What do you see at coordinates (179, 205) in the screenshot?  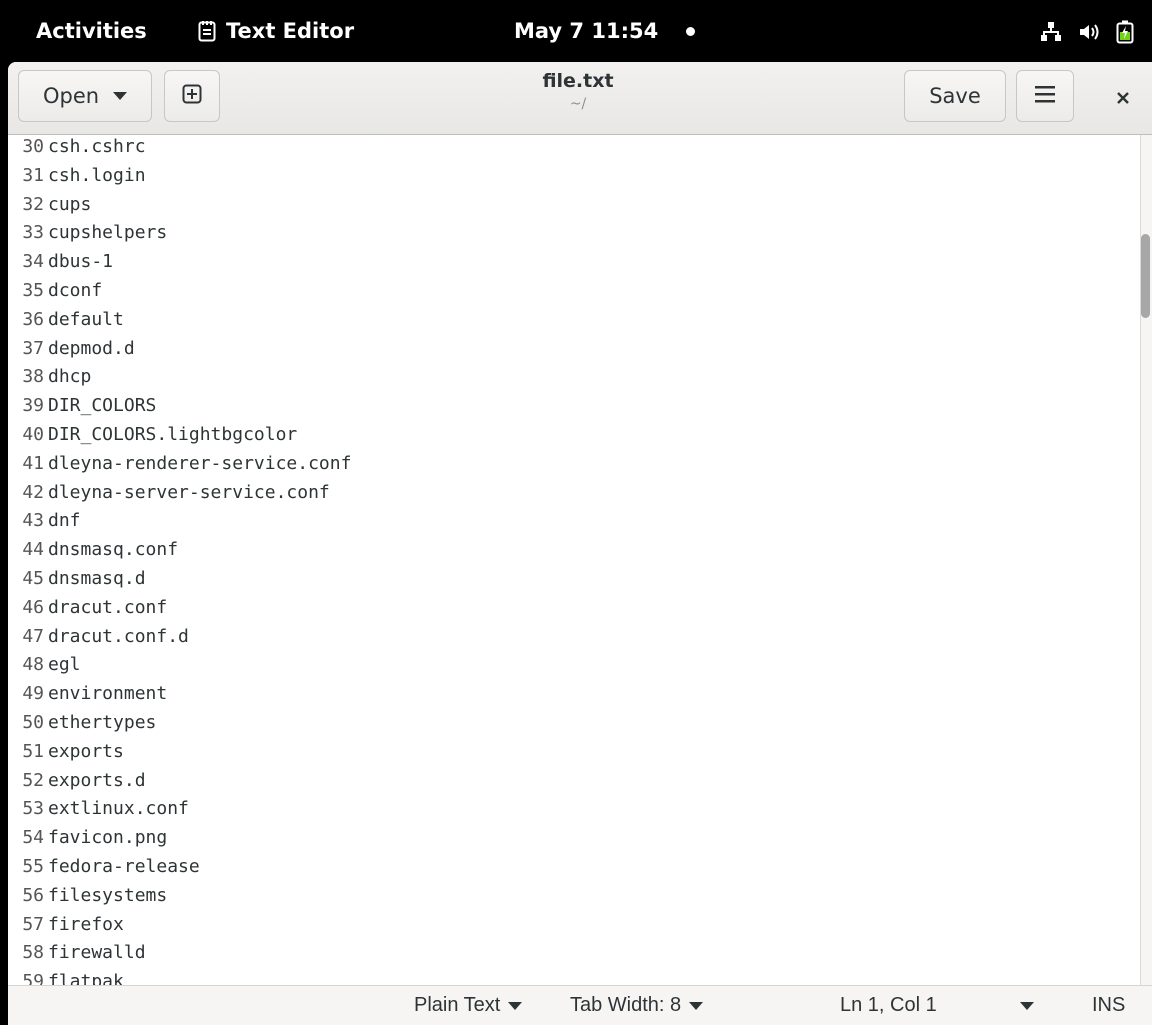 I see `text-line: 32 cups` at bounding box center [179, 205].